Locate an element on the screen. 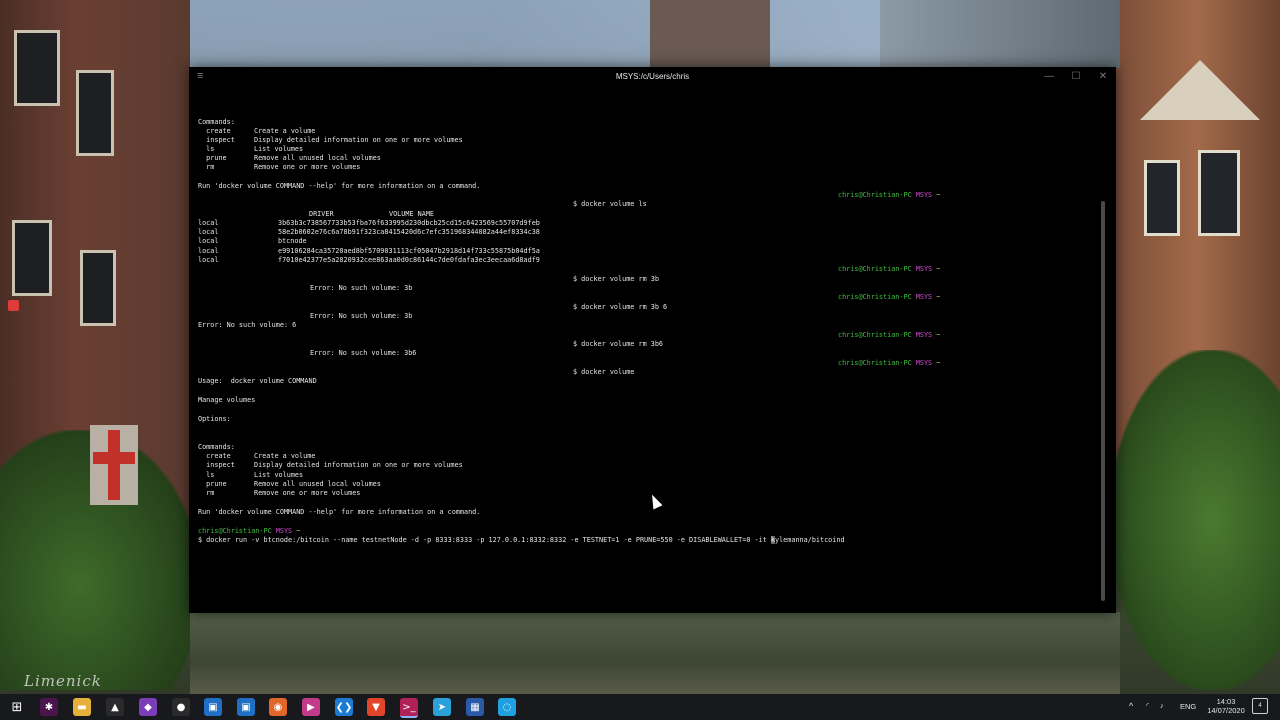  command-line: $ docker volume rm 3b6 is located at coordinates (618, 344).